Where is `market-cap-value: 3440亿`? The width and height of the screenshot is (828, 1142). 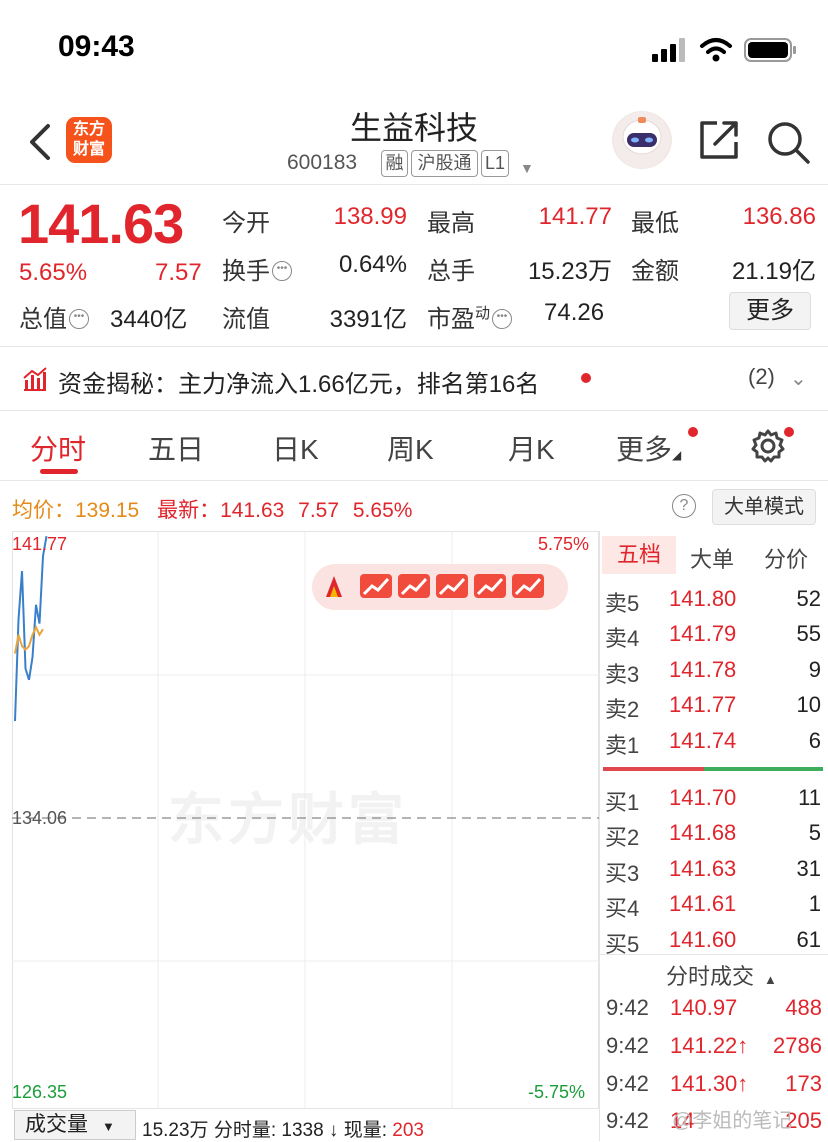
market-cap-value: 3440亿 is located at coordinates (149, 319).